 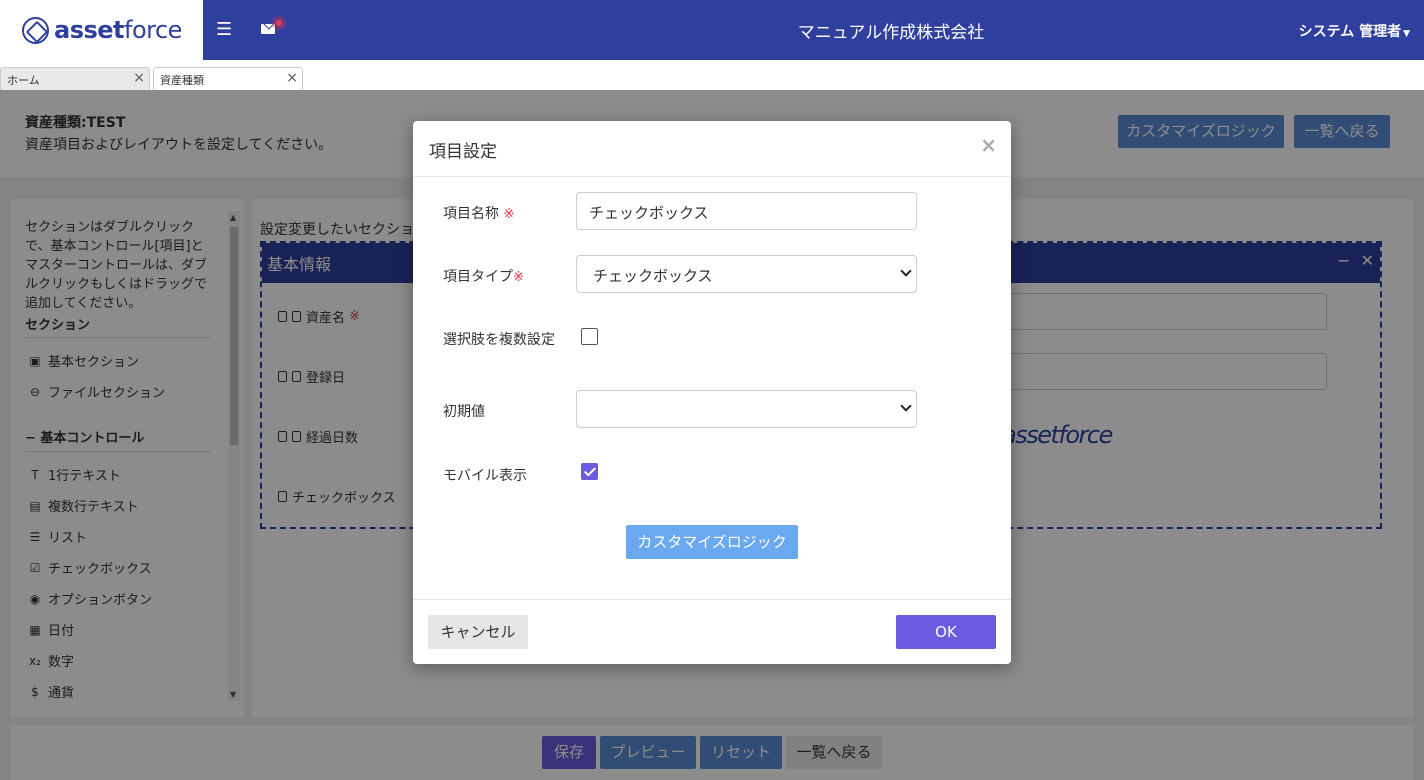 I want to click on tab-bar: ホーム × 資産種類 ×, so click(x=712, y=75).